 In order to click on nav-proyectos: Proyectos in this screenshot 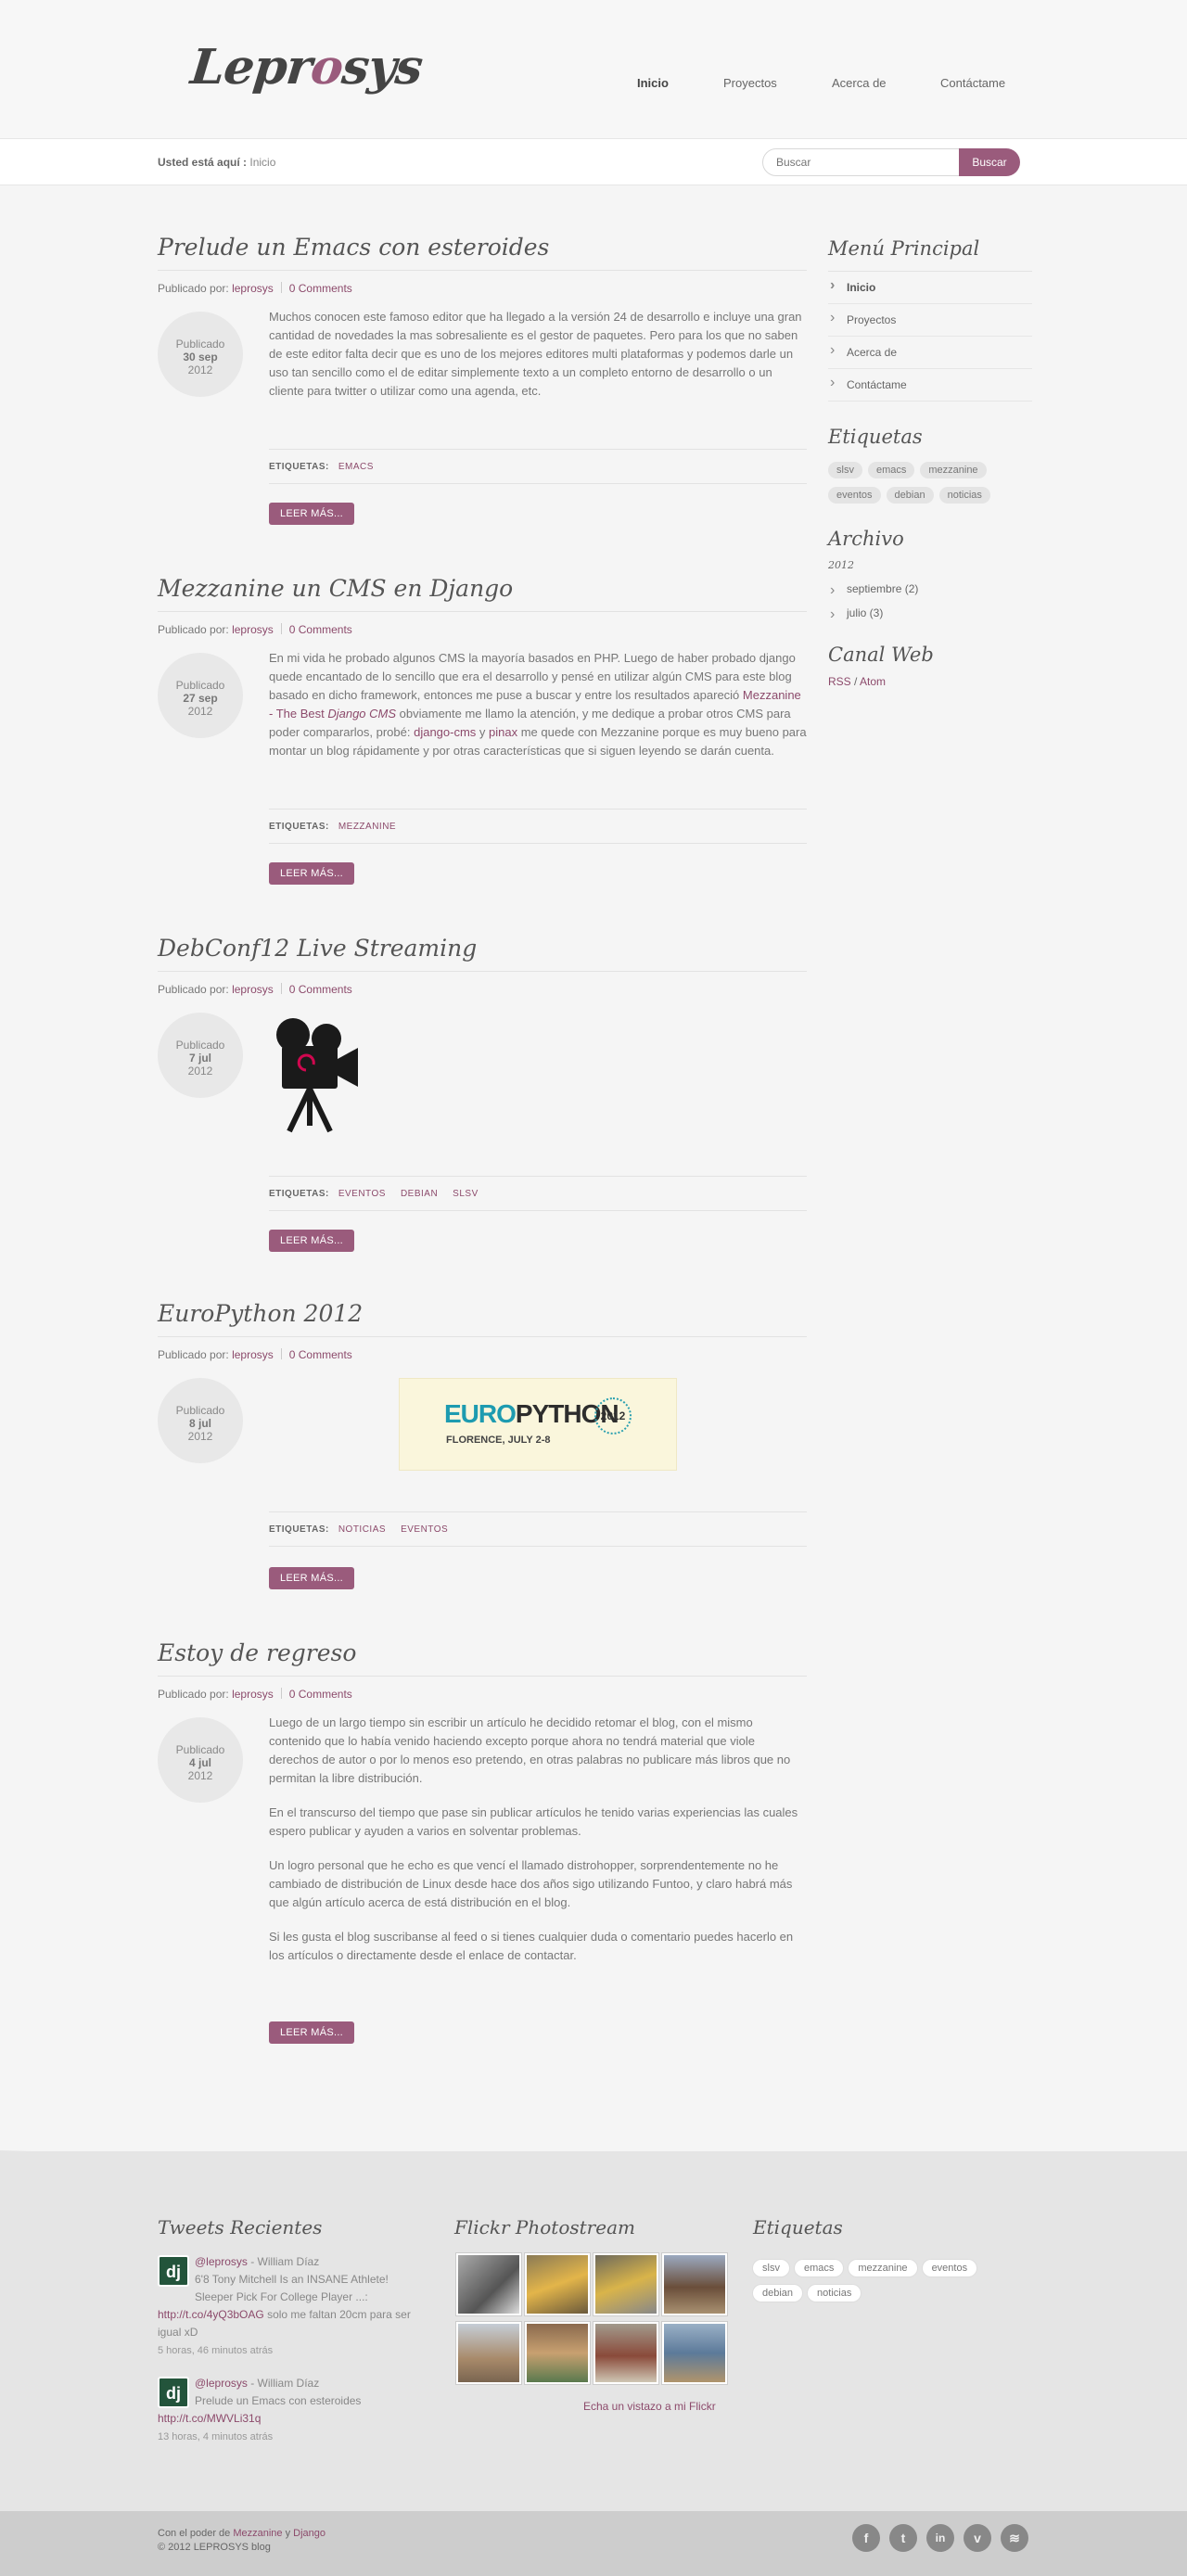, I will do `click(750, 83)`.